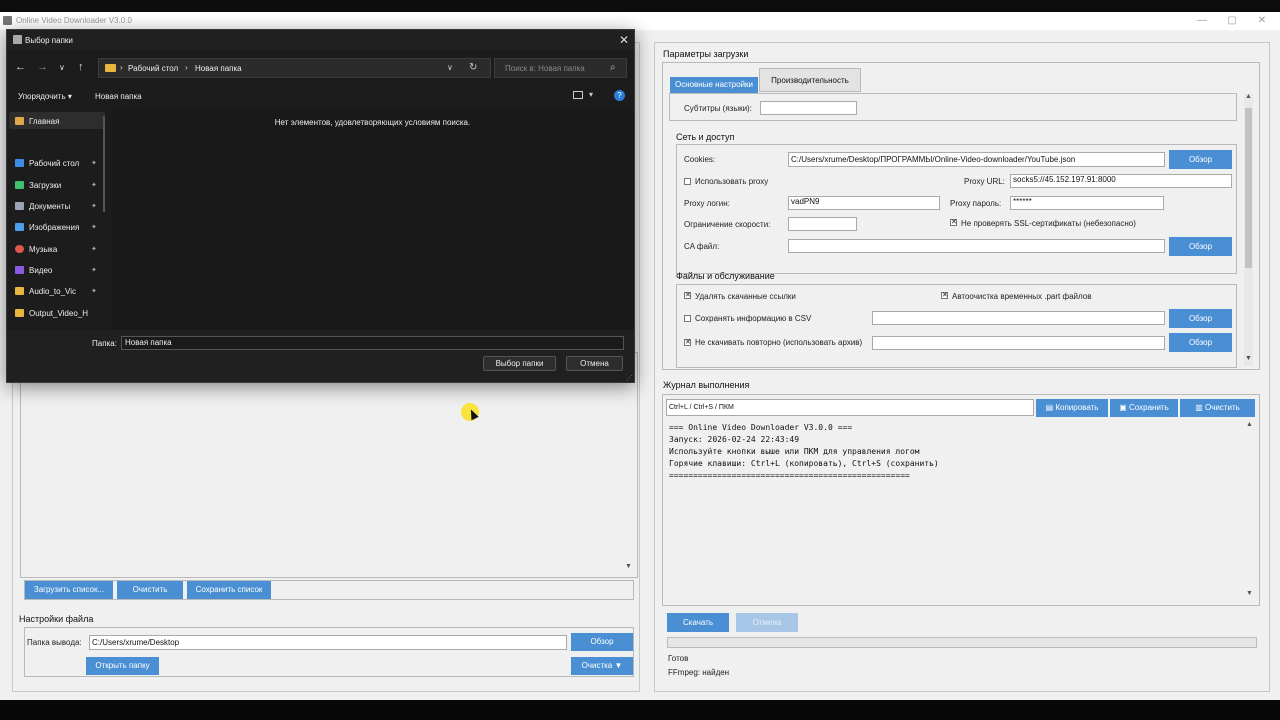  I want to click on sidebar-scrollbar, so click(104, 164).